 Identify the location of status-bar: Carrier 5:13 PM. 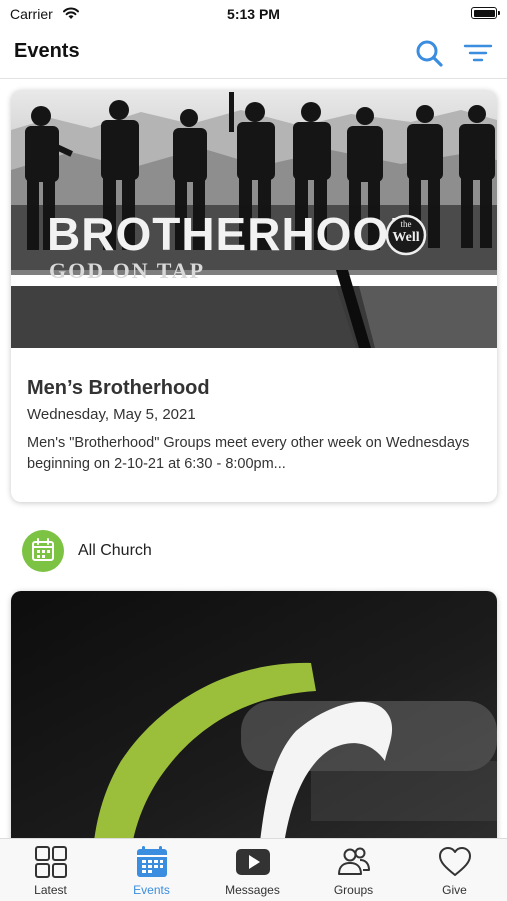
(253, 14).